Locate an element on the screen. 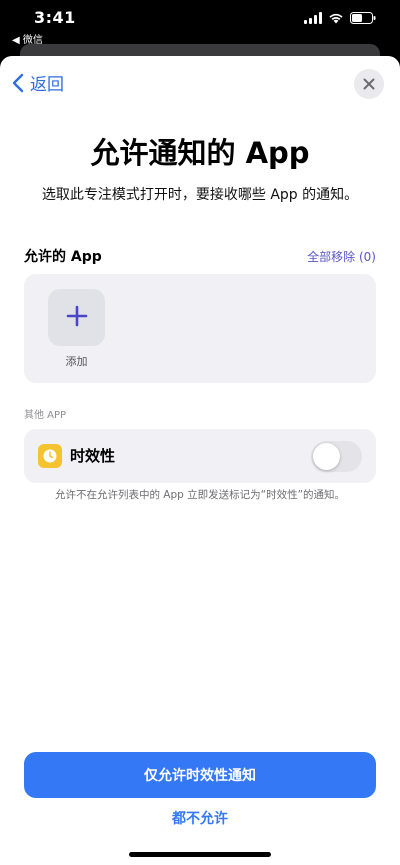  back-button-label: 返回 is located at coordinates (47, 85).